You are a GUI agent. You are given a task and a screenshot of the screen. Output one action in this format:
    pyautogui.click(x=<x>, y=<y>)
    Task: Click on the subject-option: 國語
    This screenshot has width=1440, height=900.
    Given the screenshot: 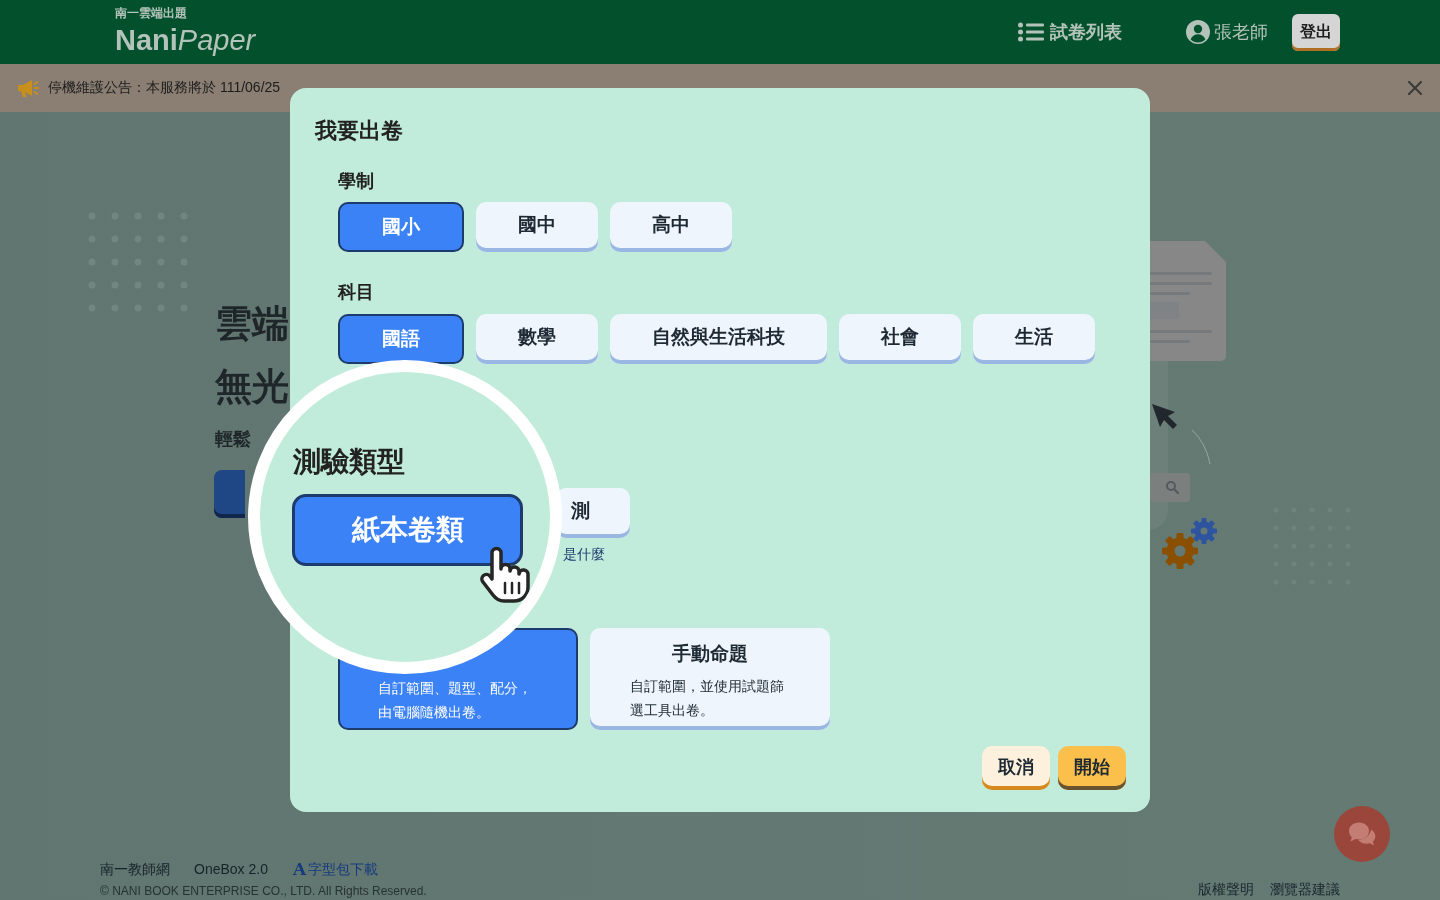 What is the action you would take?
    pyautogui.click(x=401, y=339)
    